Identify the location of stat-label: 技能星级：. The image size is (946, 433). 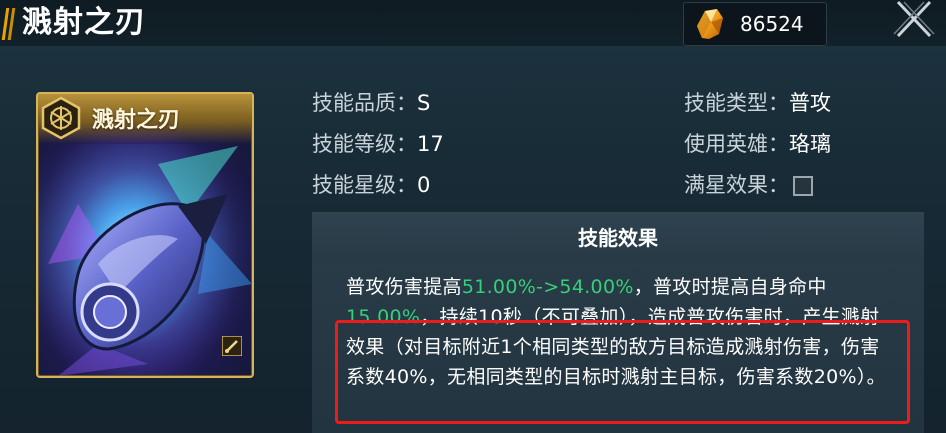
(364, 185).